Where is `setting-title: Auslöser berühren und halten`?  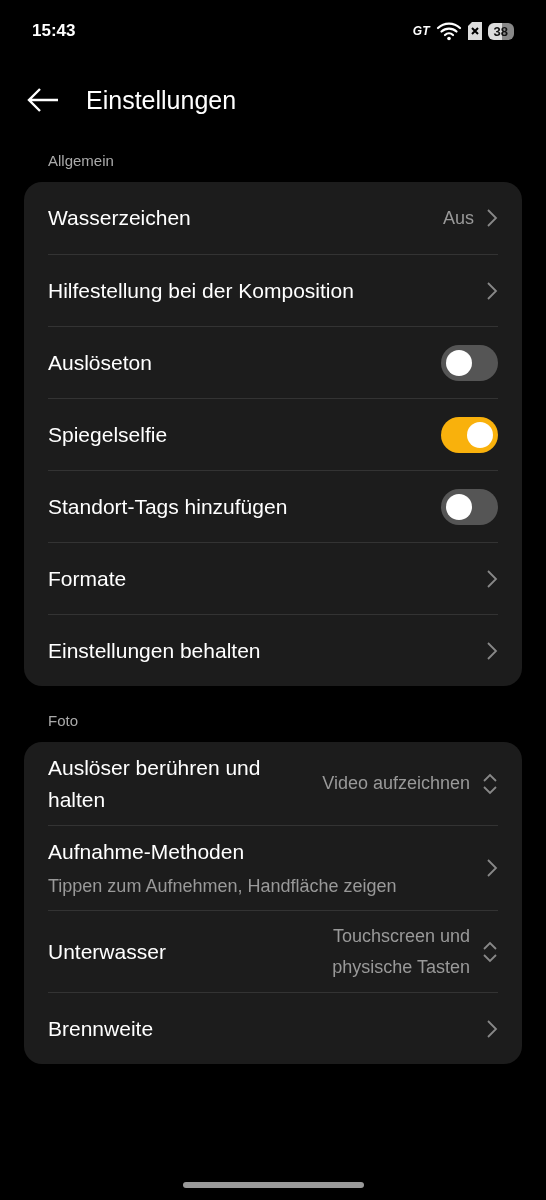
setting-title: Auslöser berühren und halten is located at coordinates (179, 783).